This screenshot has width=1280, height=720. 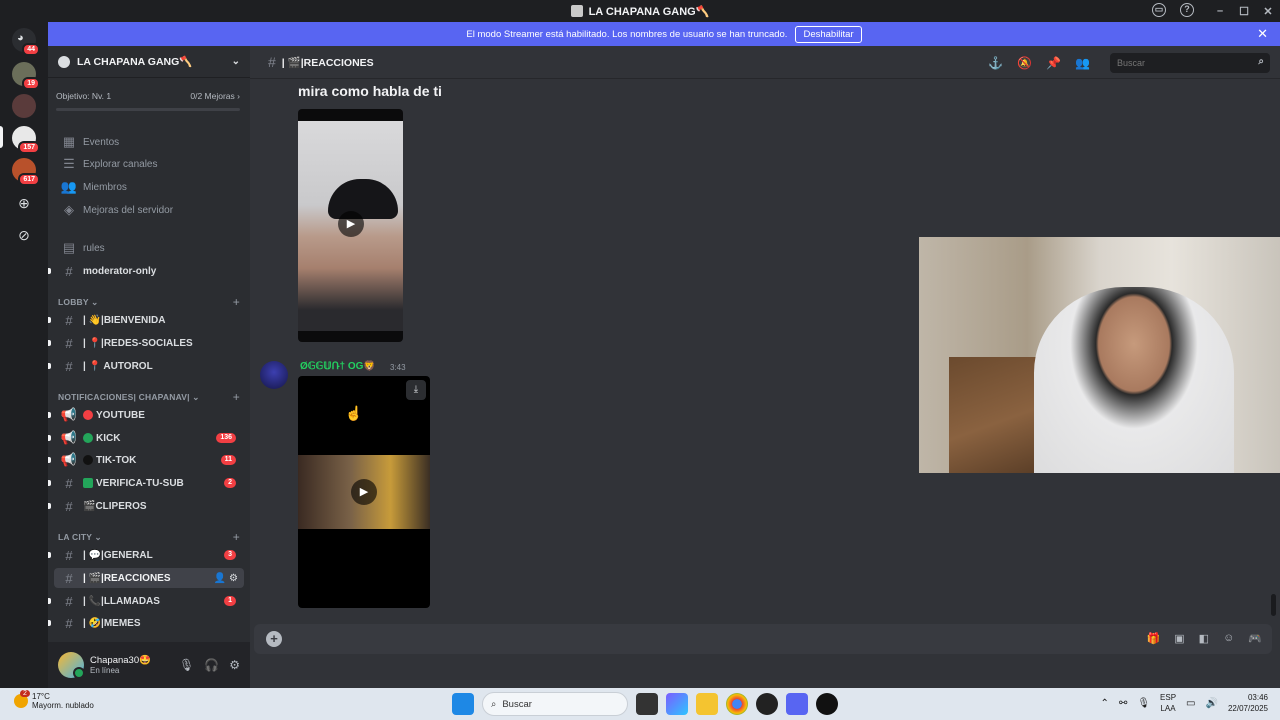 I want to click on media-player-icon, so click(x=827, y=704).